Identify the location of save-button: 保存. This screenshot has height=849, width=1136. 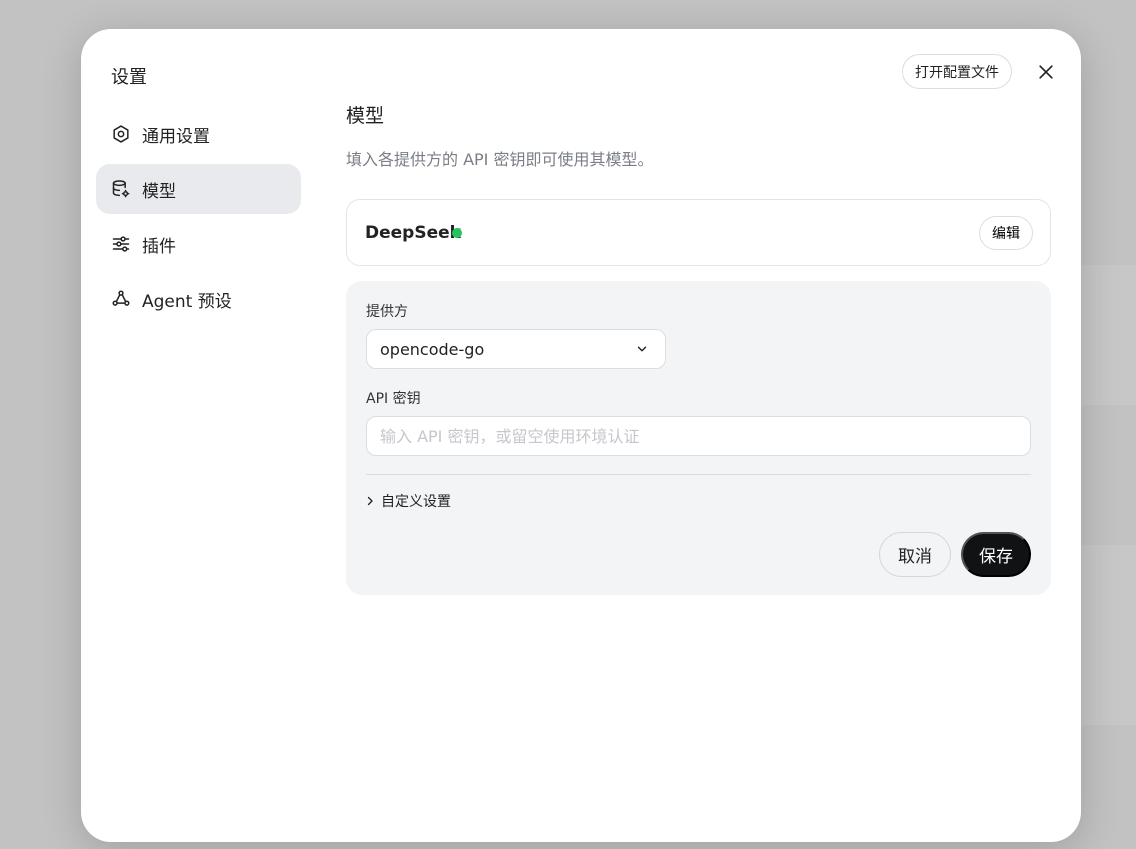
(996, 554).